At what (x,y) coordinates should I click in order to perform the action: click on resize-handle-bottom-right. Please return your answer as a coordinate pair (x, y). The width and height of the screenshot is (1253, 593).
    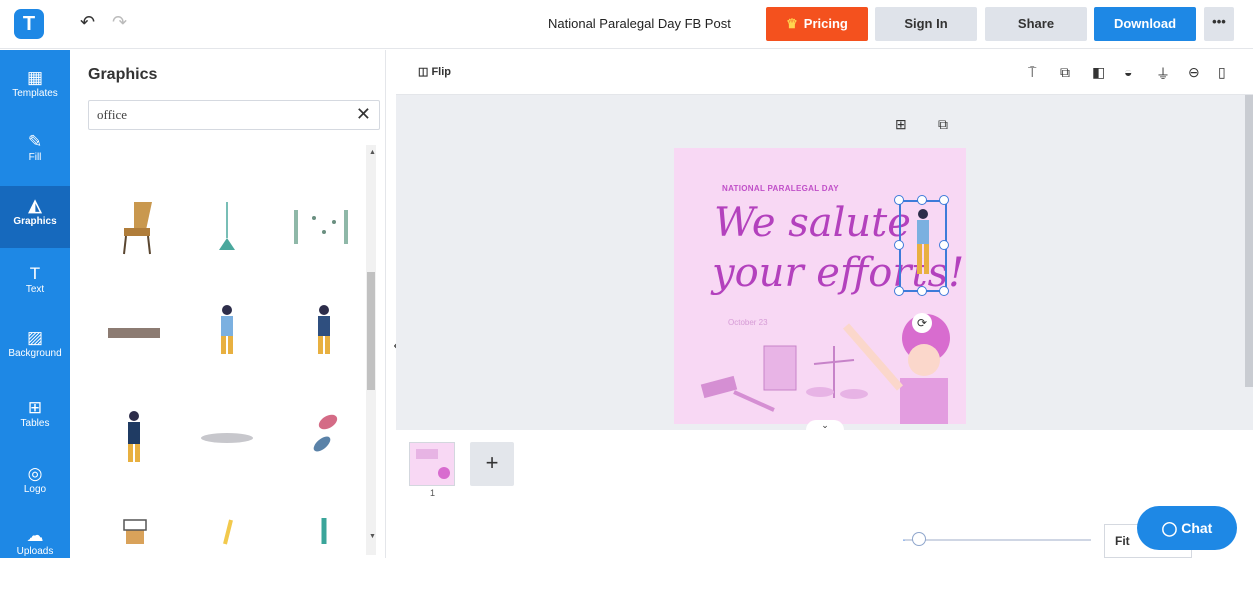
    Looking at the image, I should click on (944, 291).